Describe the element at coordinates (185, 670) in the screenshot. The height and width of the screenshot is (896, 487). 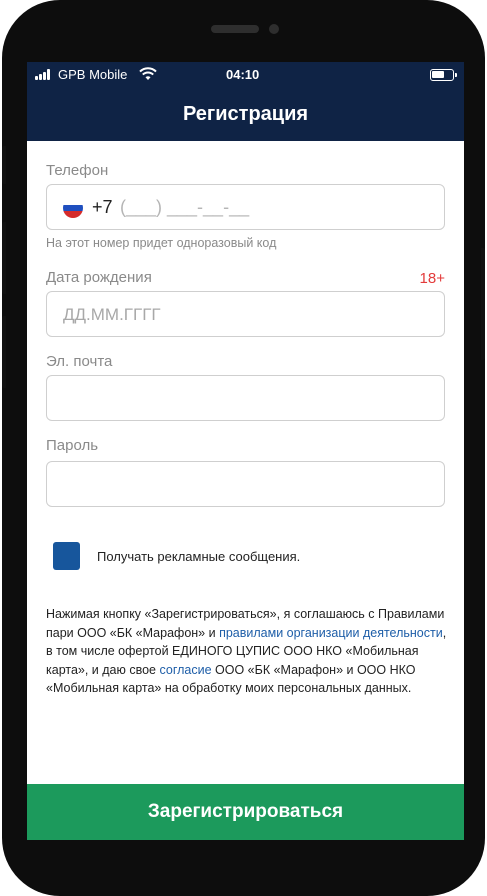
I see `consent-link: согласие` at that location.